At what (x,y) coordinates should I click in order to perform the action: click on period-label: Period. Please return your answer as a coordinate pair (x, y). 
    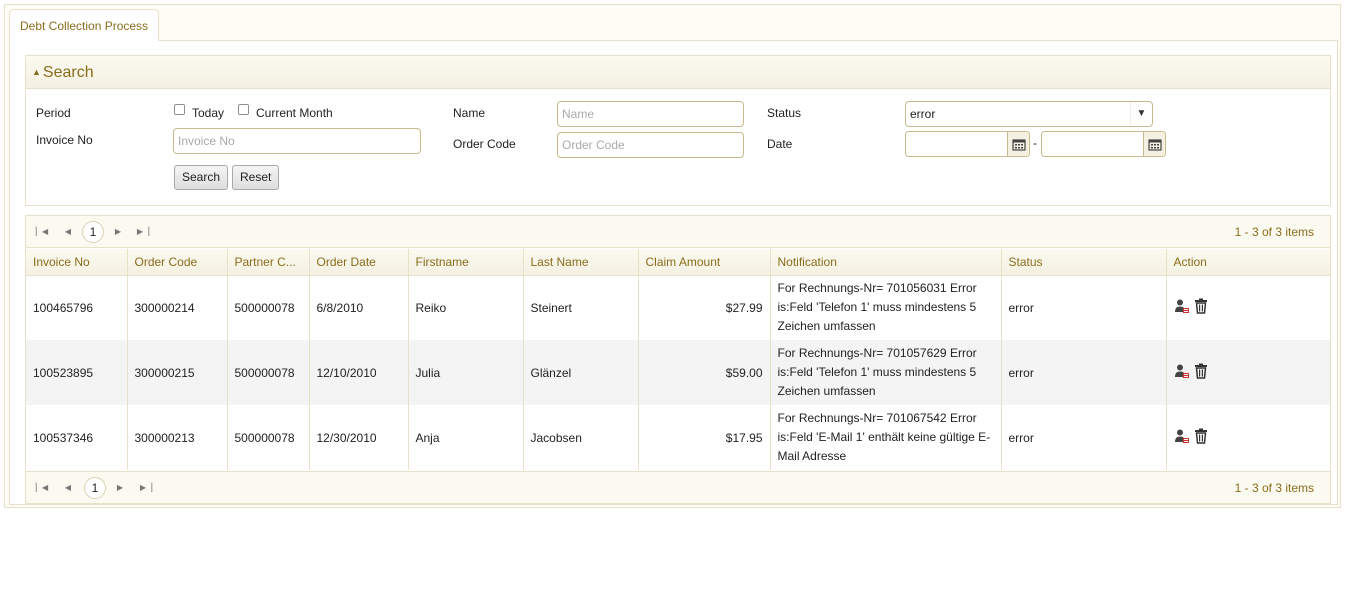
    Looking at the image, I should click on (53, 113).